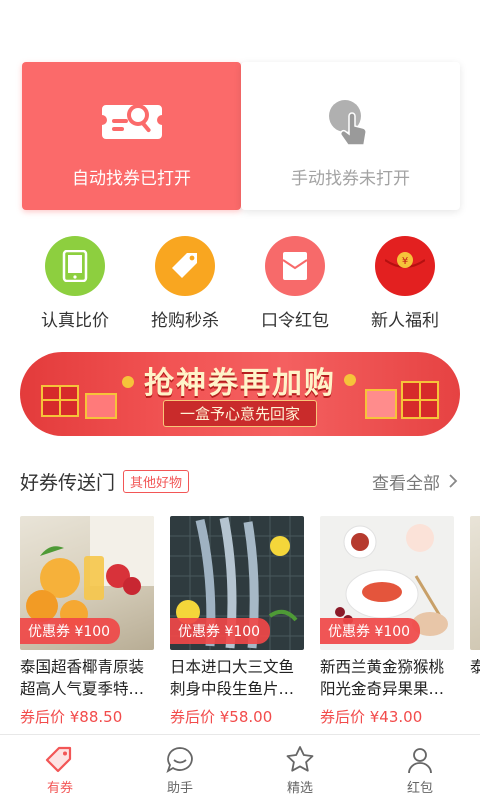 The image size is (480, 800). I want to click on view-all-link: 查看全部, so click(416, 481).